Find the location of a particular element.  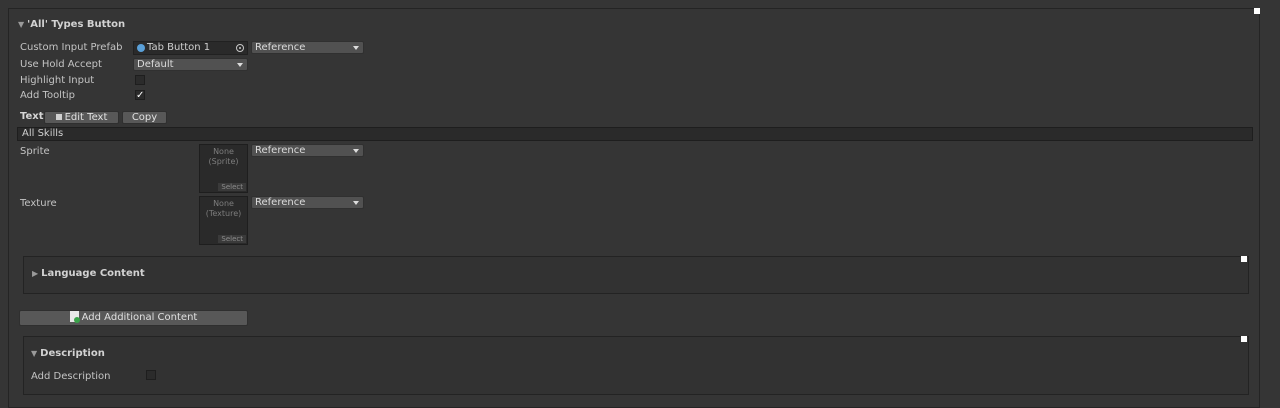

highlight-input-label: Highlight Input is located at coordinates (57, 80).